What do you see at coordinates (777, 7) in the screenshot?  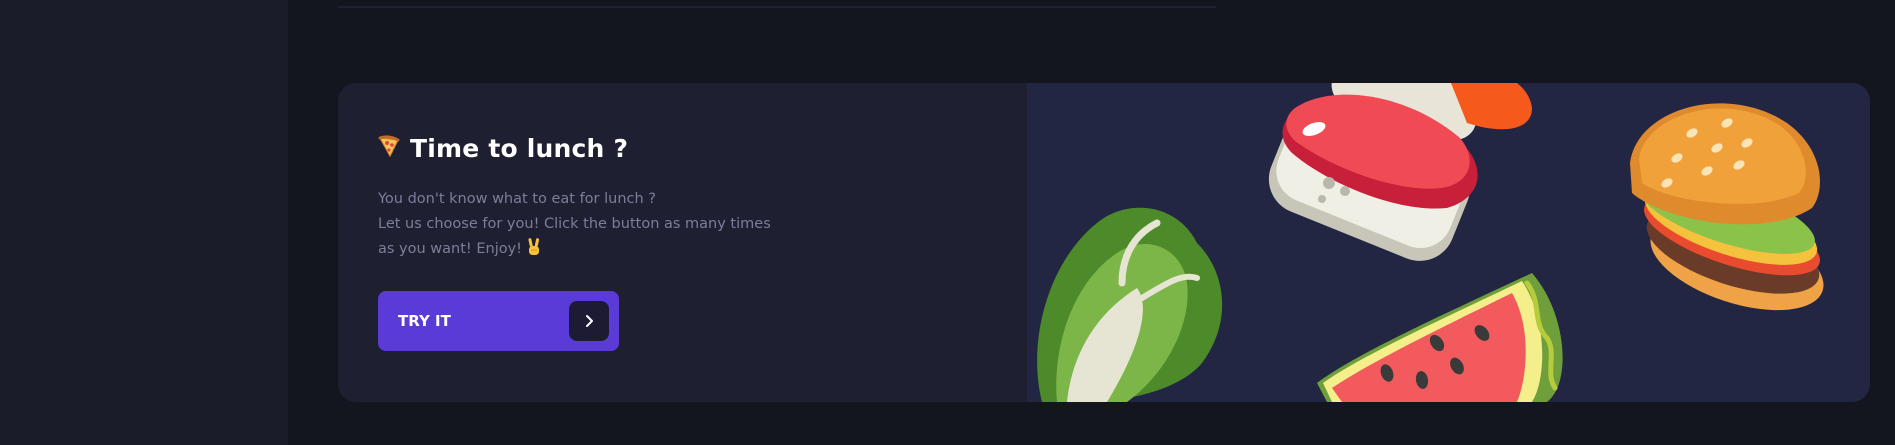 I see `divider` at bounding box center [777, 7].